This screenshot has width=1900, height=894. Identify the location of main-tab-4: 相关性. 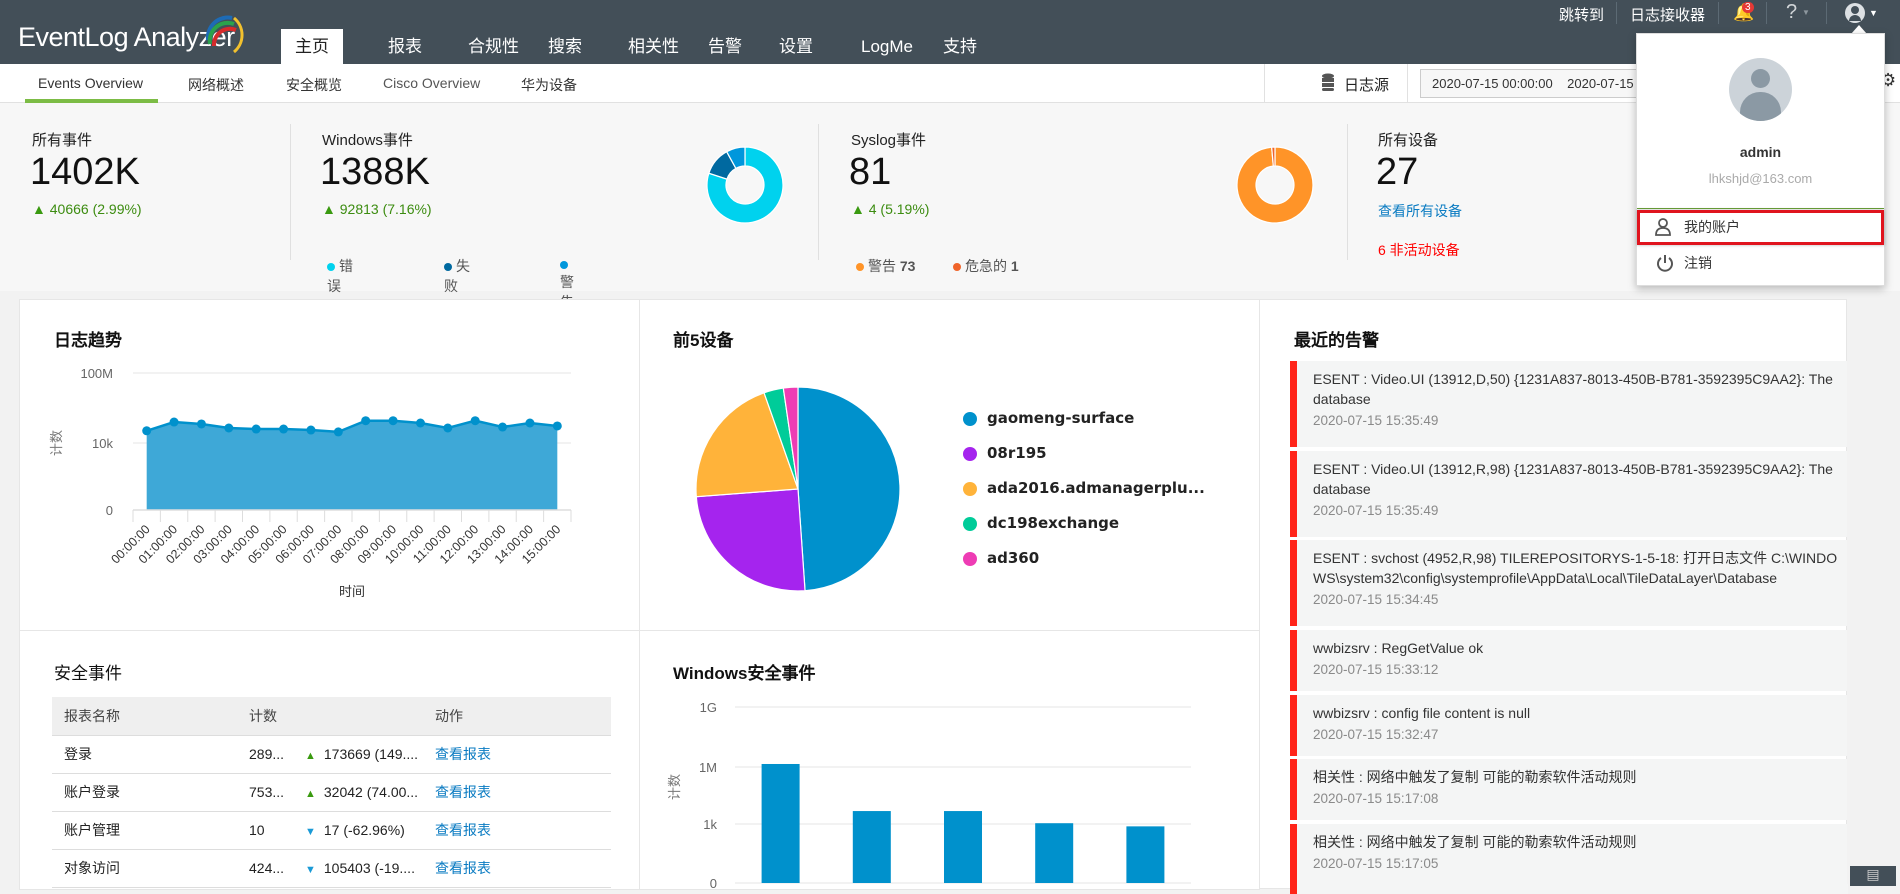
(653, 46).